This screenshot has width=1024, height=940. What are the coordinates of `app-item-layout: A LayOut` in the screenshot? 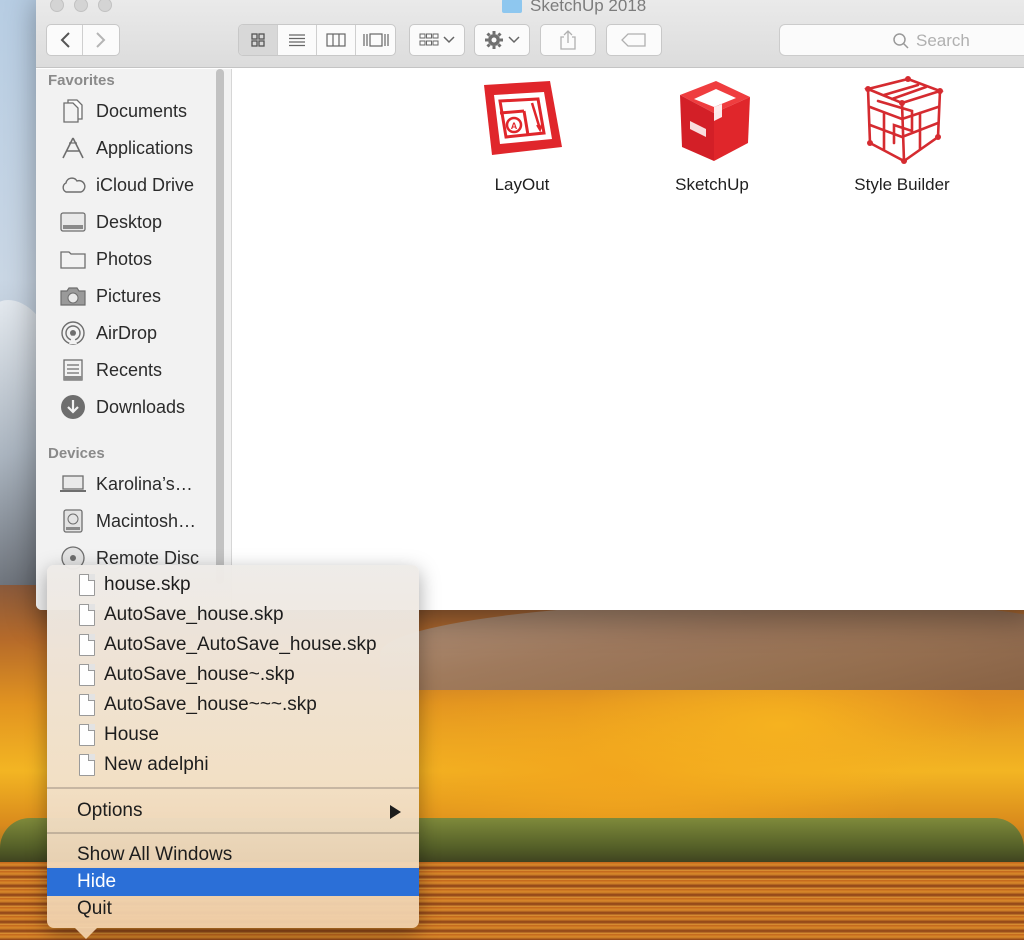 It's located at (522, 134).